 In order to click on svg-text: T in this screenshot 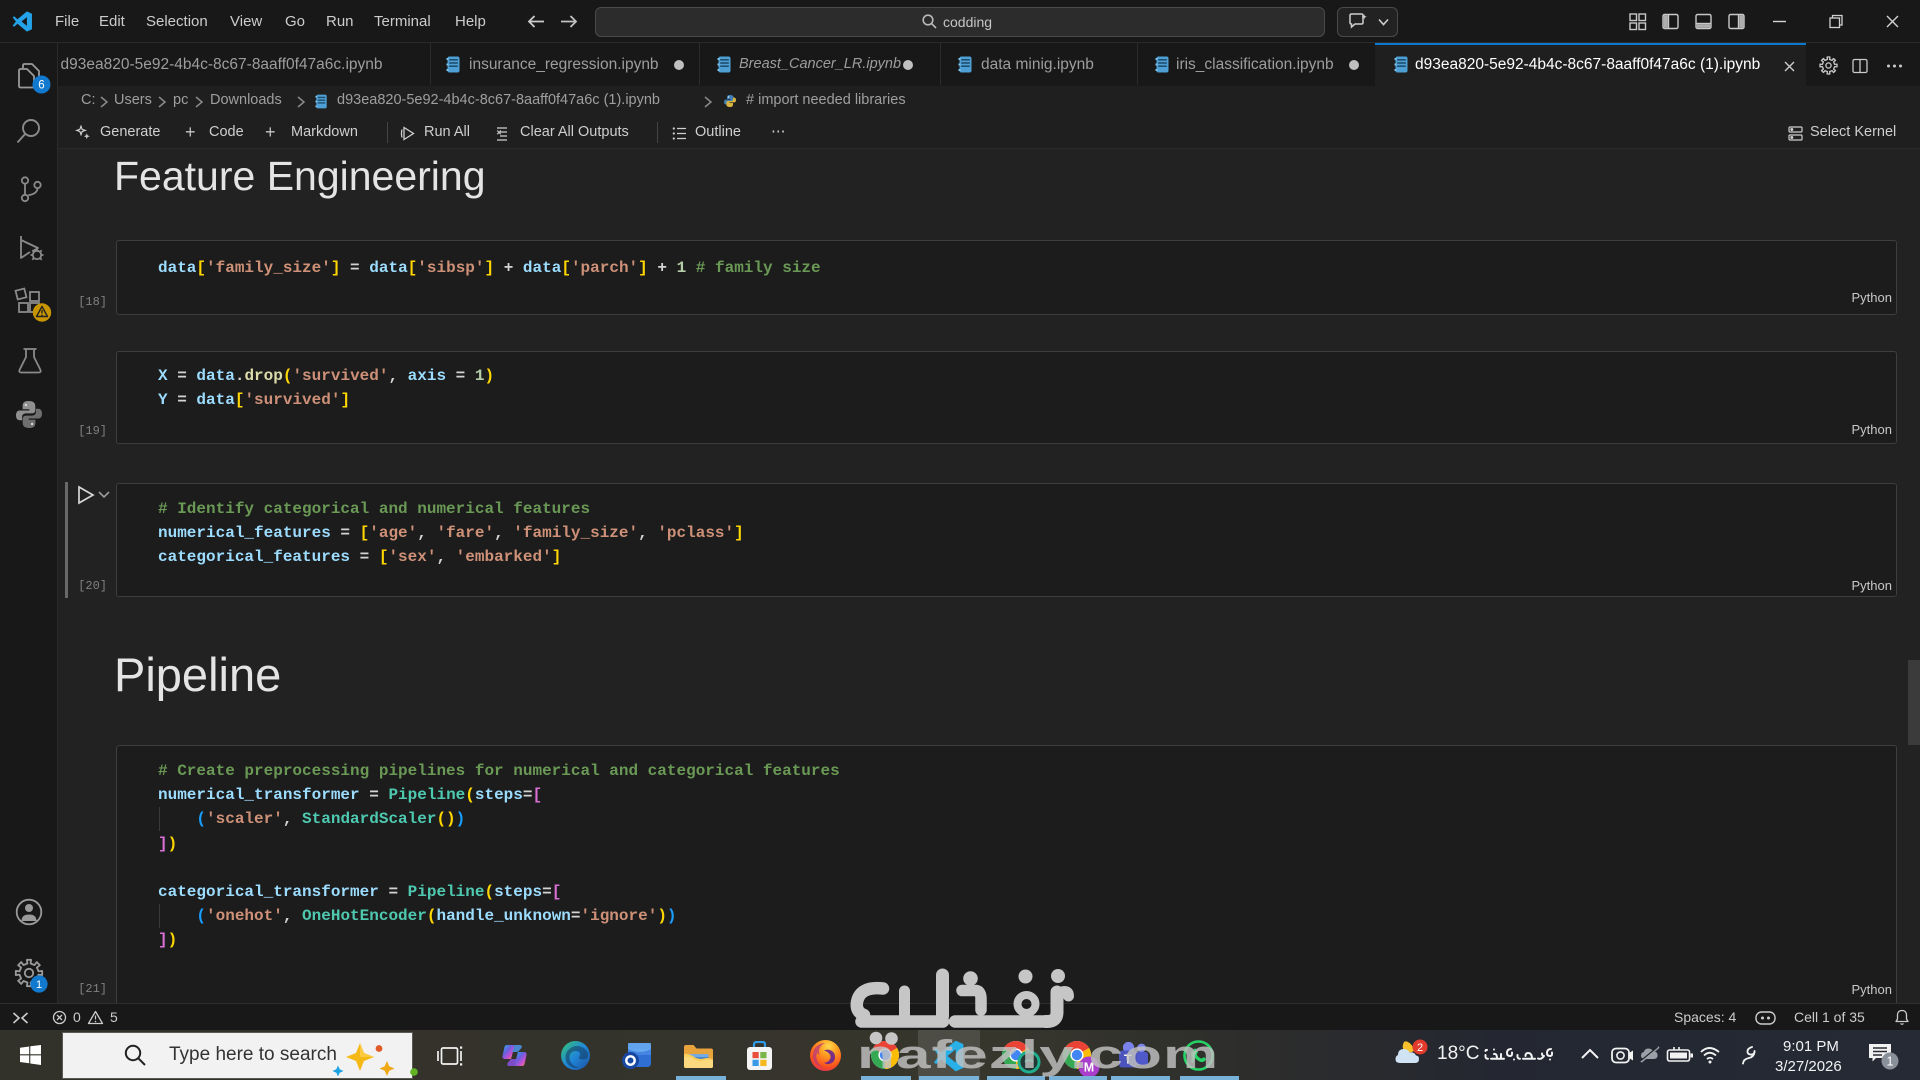, I will do `click(1128, 1059)`.